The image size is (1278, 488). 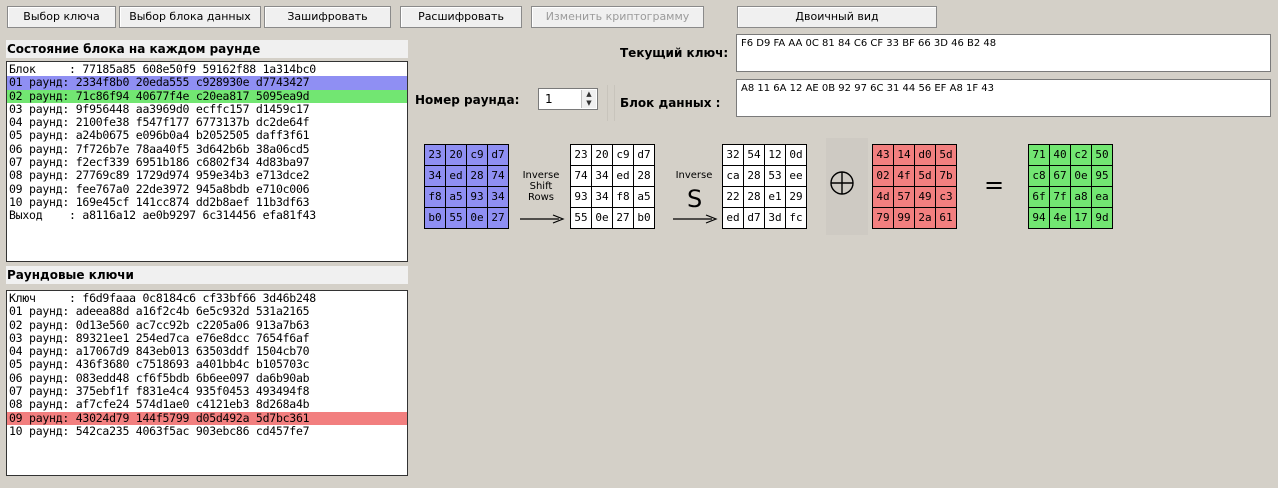 What do you see at coordinates (1081, 155) in the screenshot?
I see `matrix-cell: c2` at bounding box center [1081, 155].